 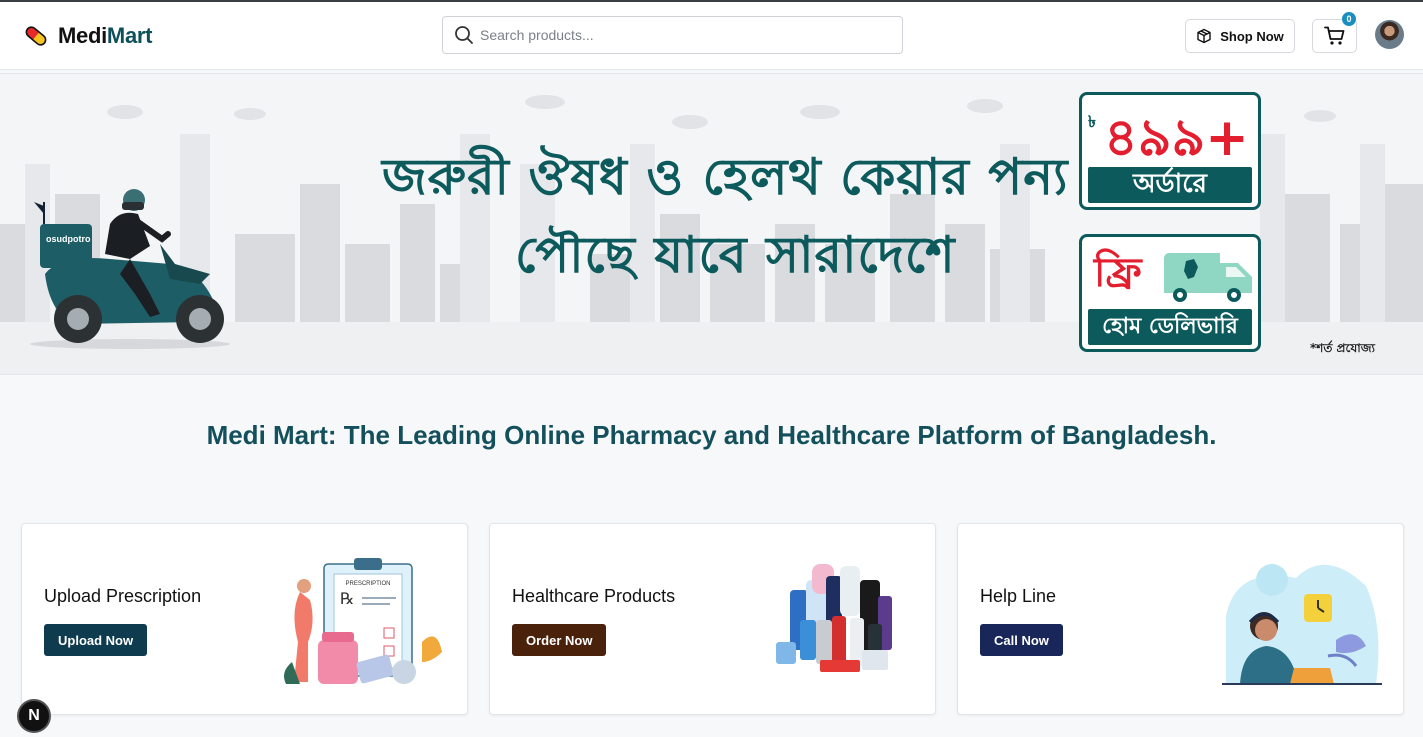 What do you see at coordinates (363, 621) in the screenshot?
I see `prescription-illustration: PRESCRIPTION ℞` at bounding box center [363, 621].